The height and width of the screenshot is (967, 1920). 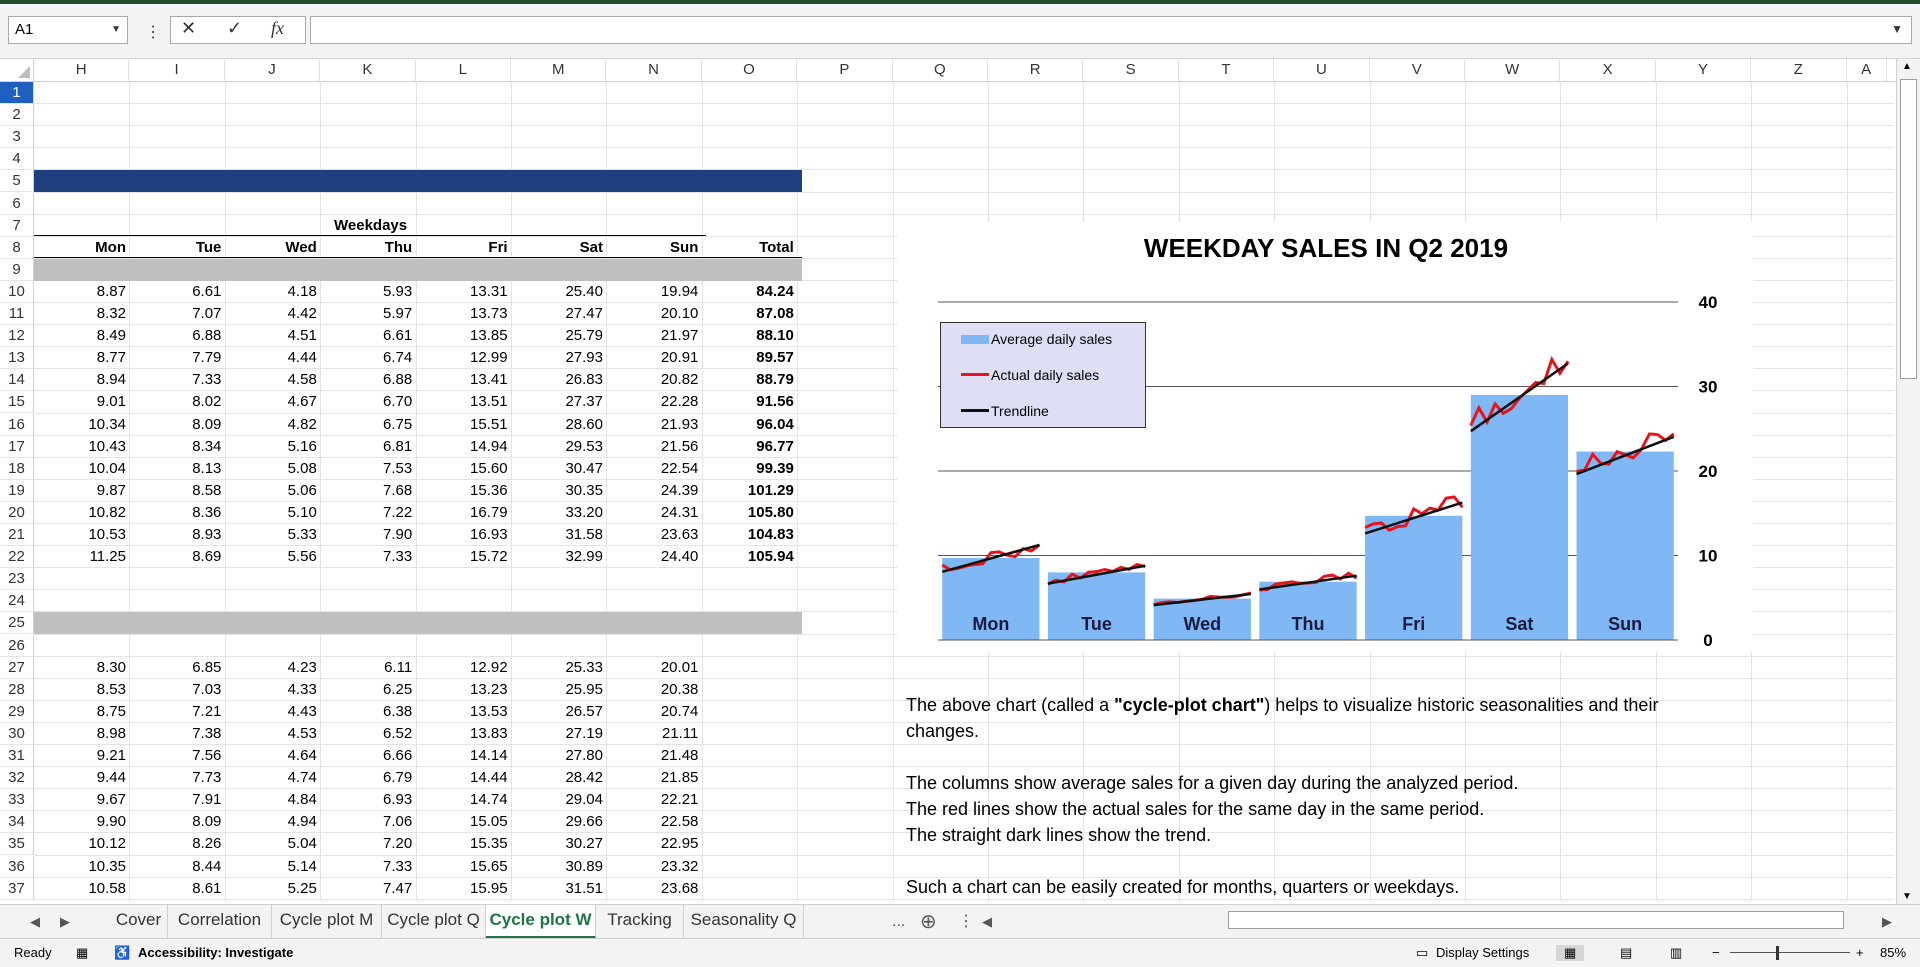 What do you see at coordinates (17, 601) in the screenshot?
I see `row-header-24: 24` at bounding box center [17, 601].